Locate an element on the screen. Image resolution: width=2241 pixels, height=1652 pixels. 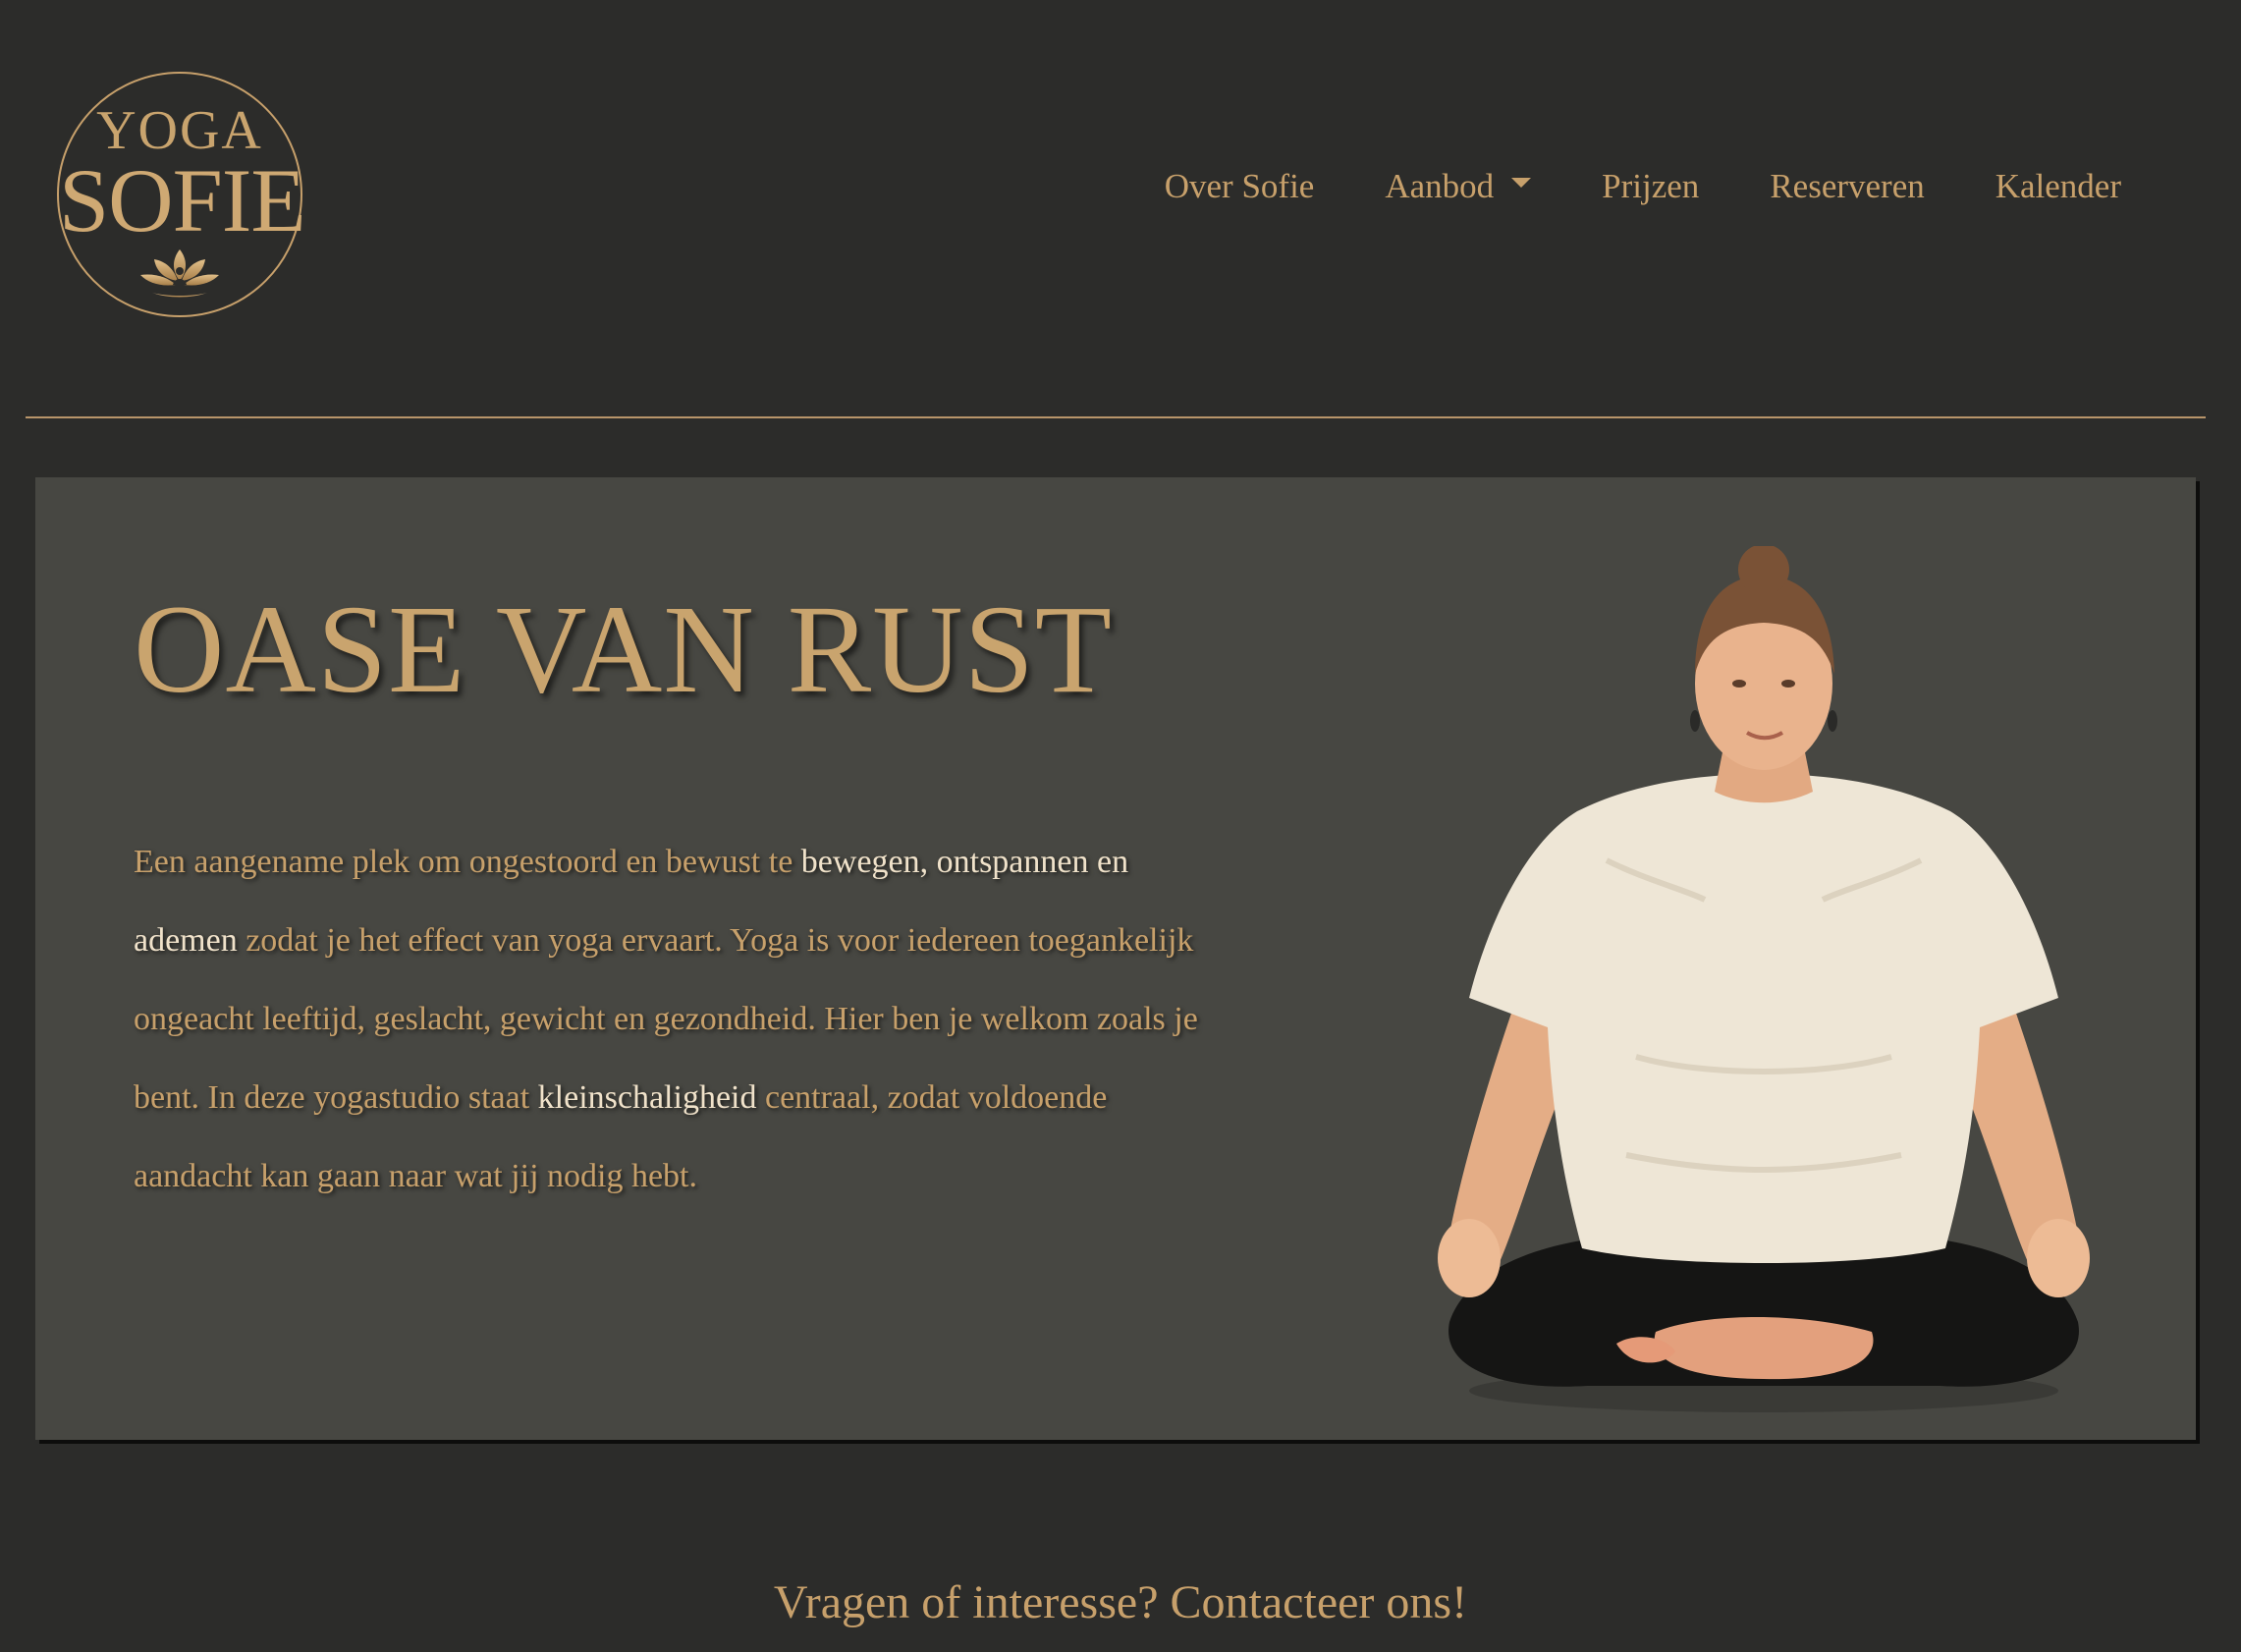
caret-down-icon is located at coordinates (1521, 183).